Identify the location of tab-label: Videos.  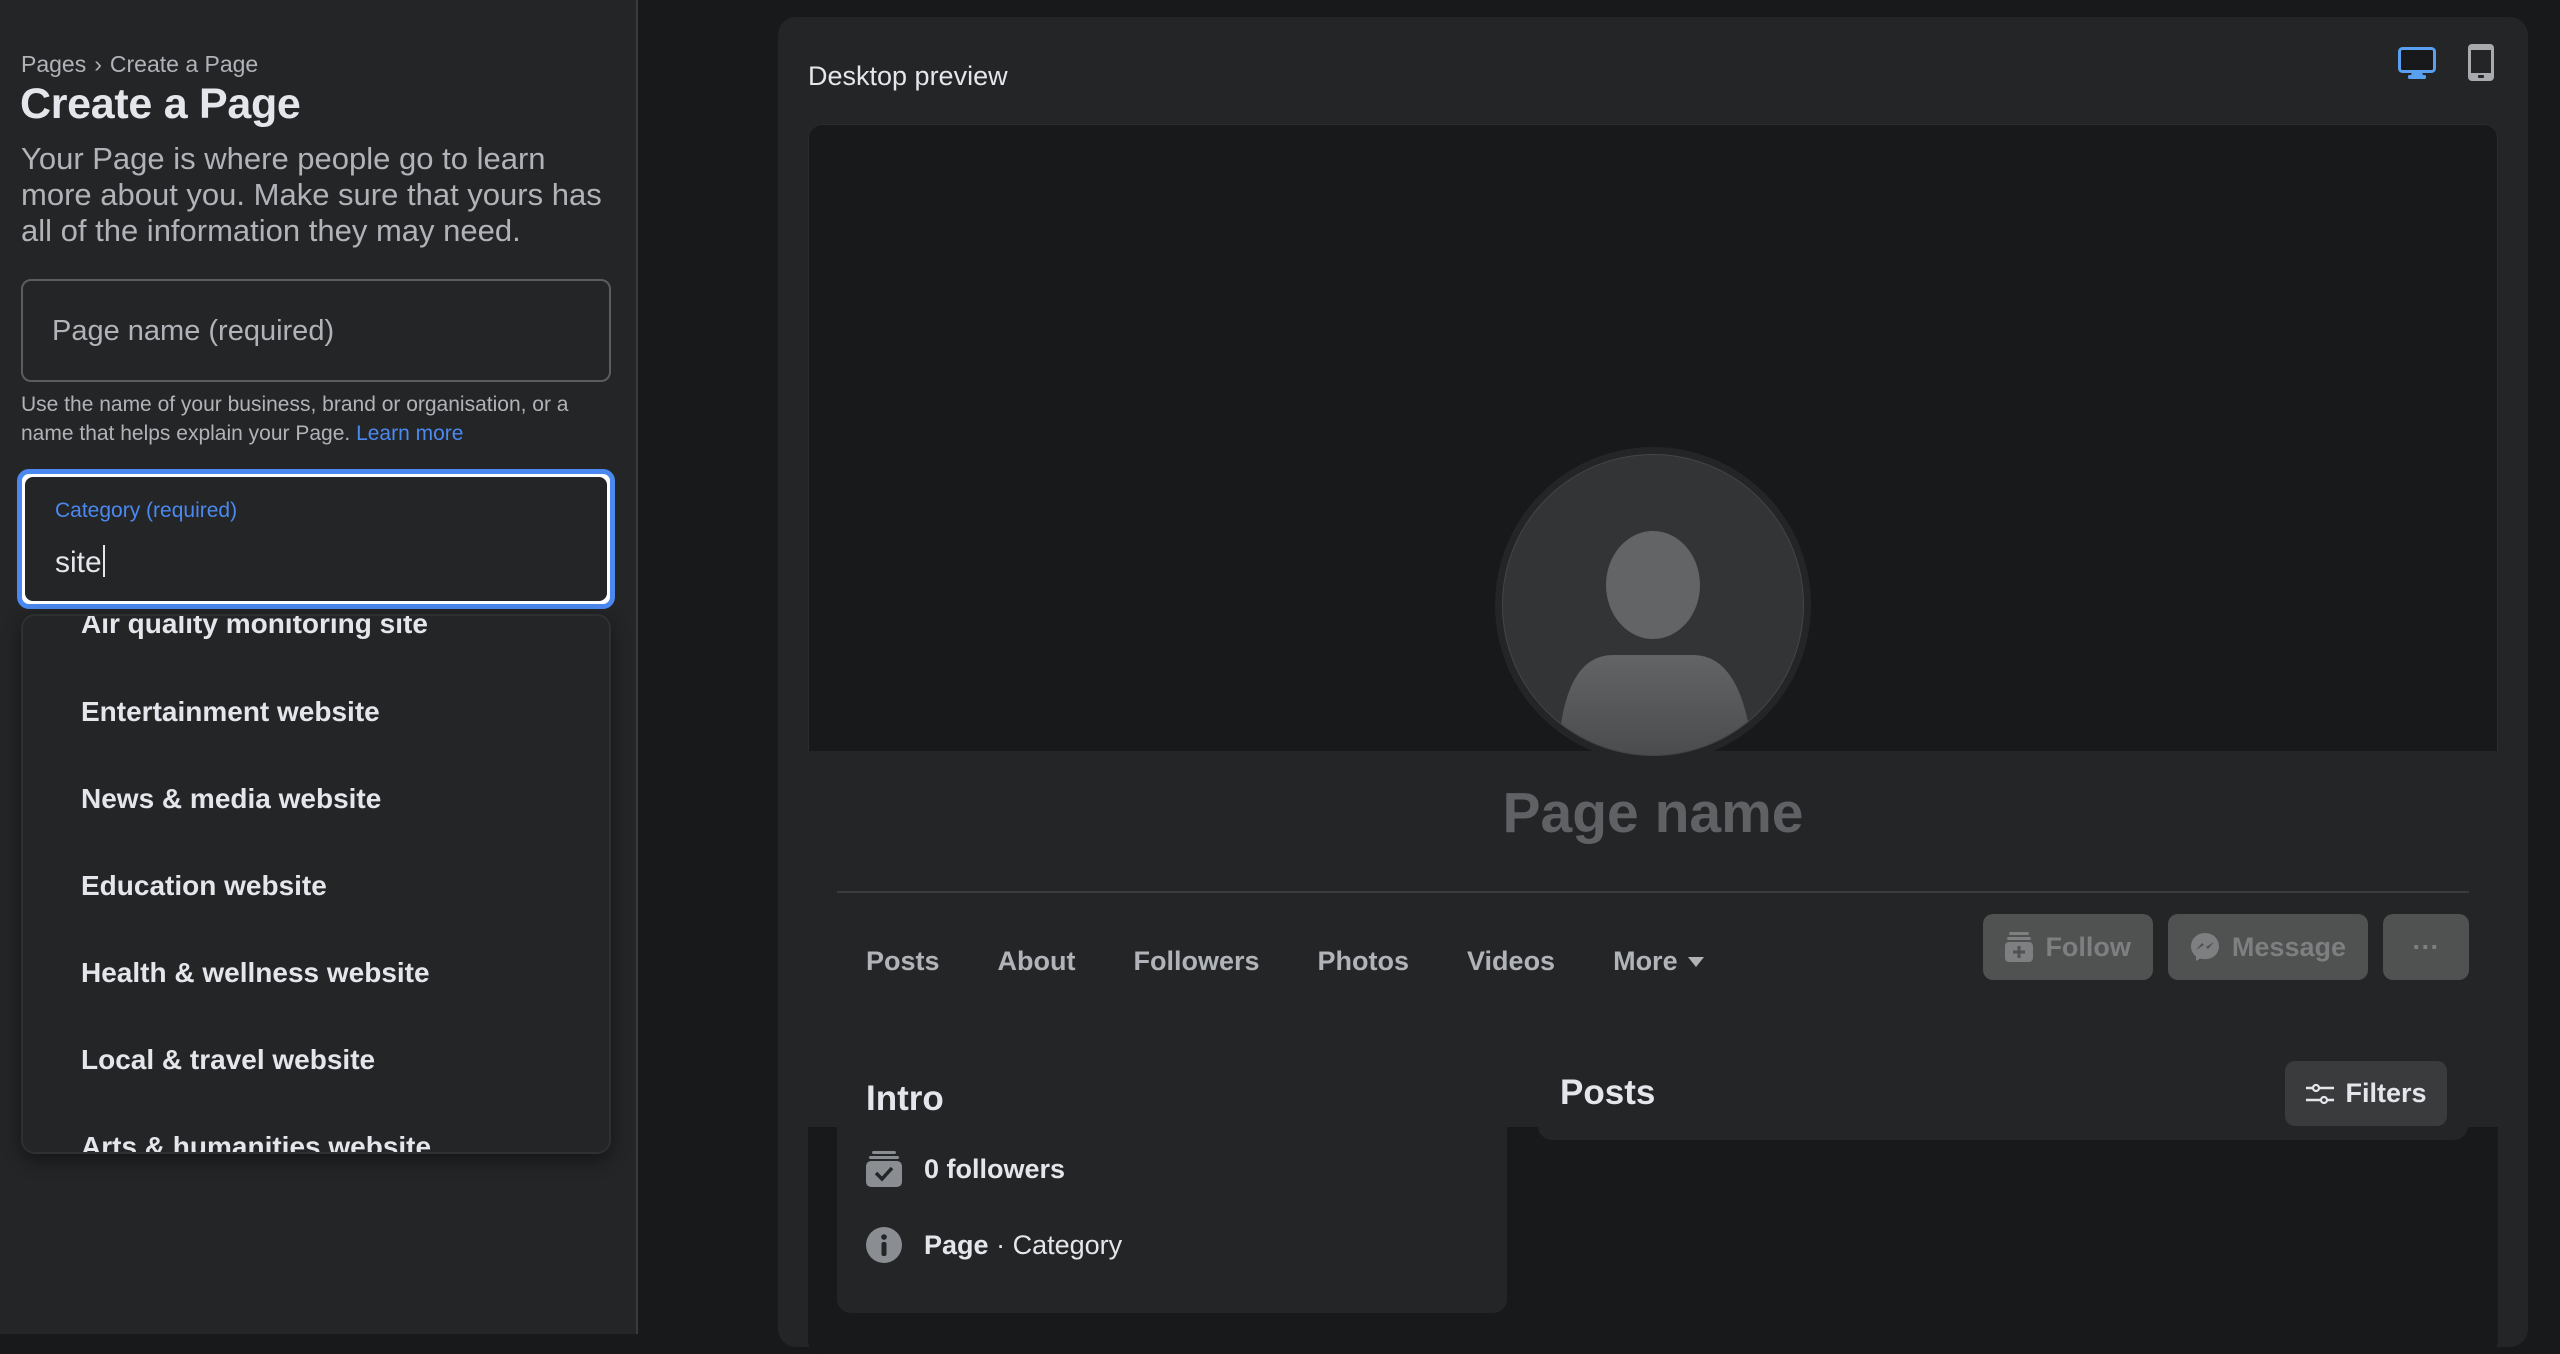
(1511, 961).